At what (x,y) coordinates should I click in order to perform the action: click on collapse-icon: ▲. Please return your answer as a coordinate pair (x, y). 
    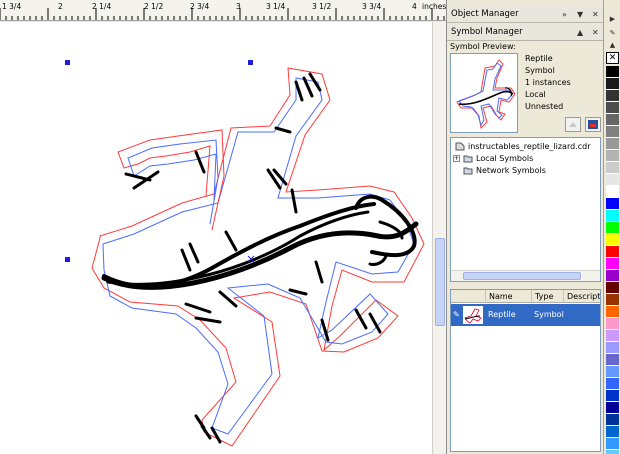
    Looking at the image, I should click on (580, 32).